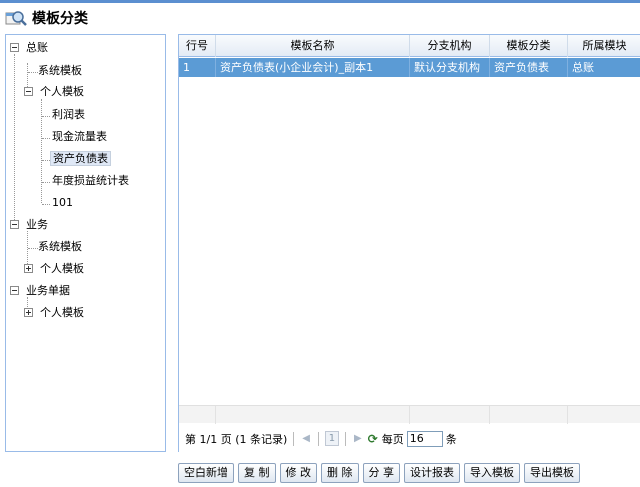 This screenshot has height=487, width=640. I want to click on magnifier-icon, so click(16, 18).